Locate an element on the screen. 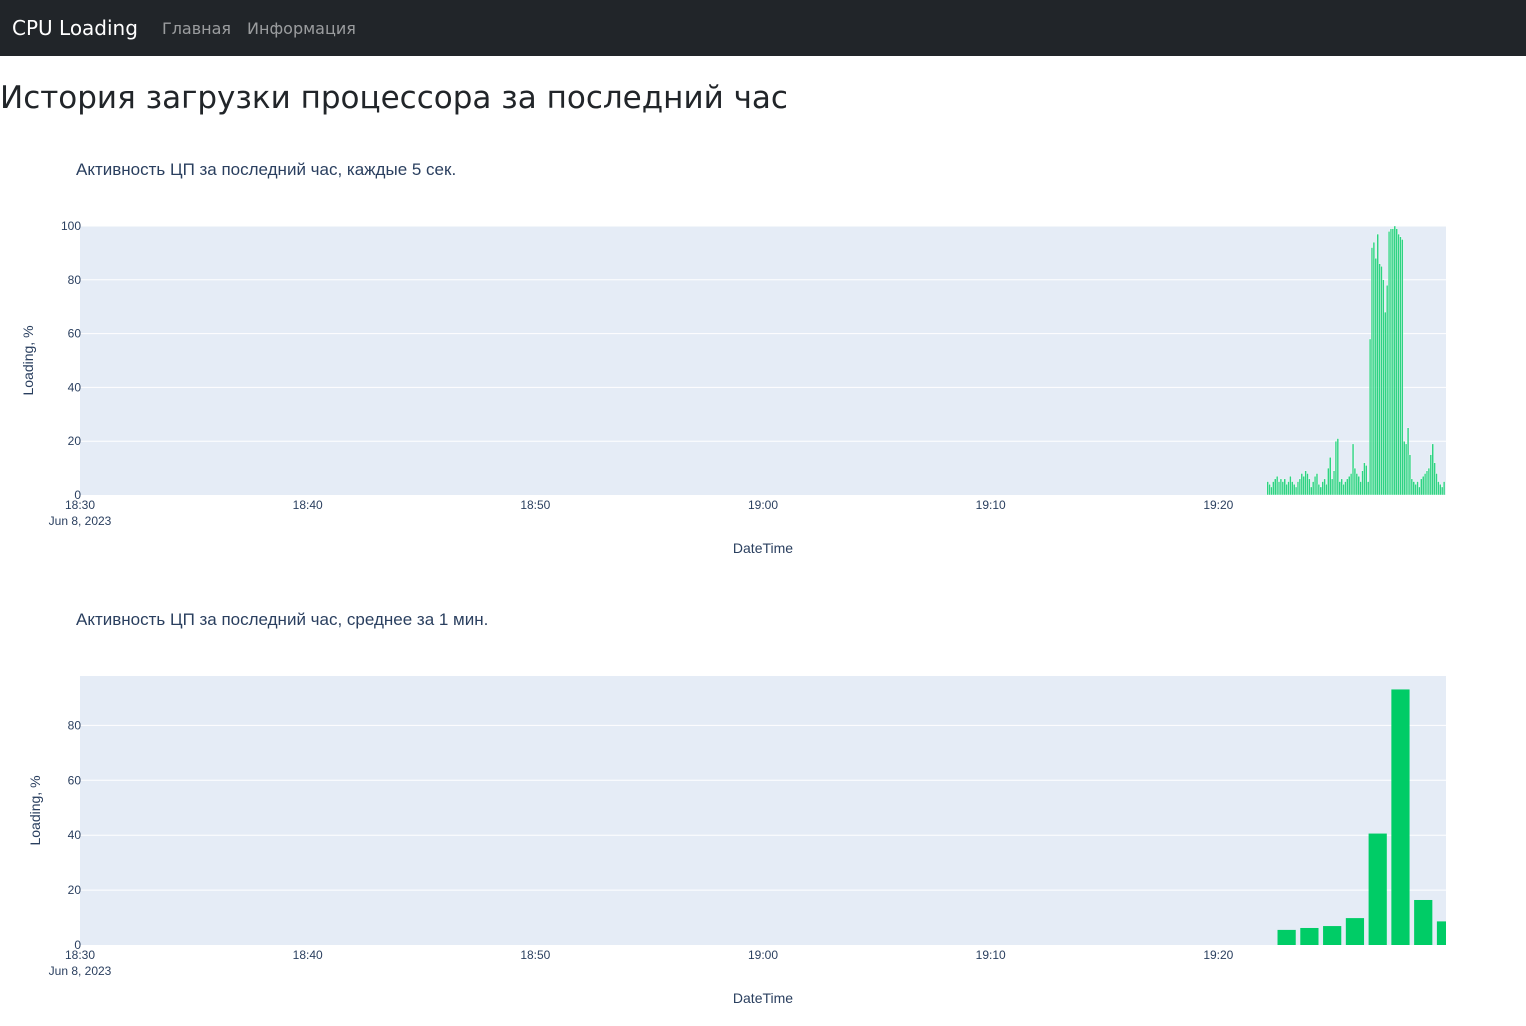 The width and height of the screenshot is (1526, 1026). y-tick-label: 60 is located at coordinates (75, 780).